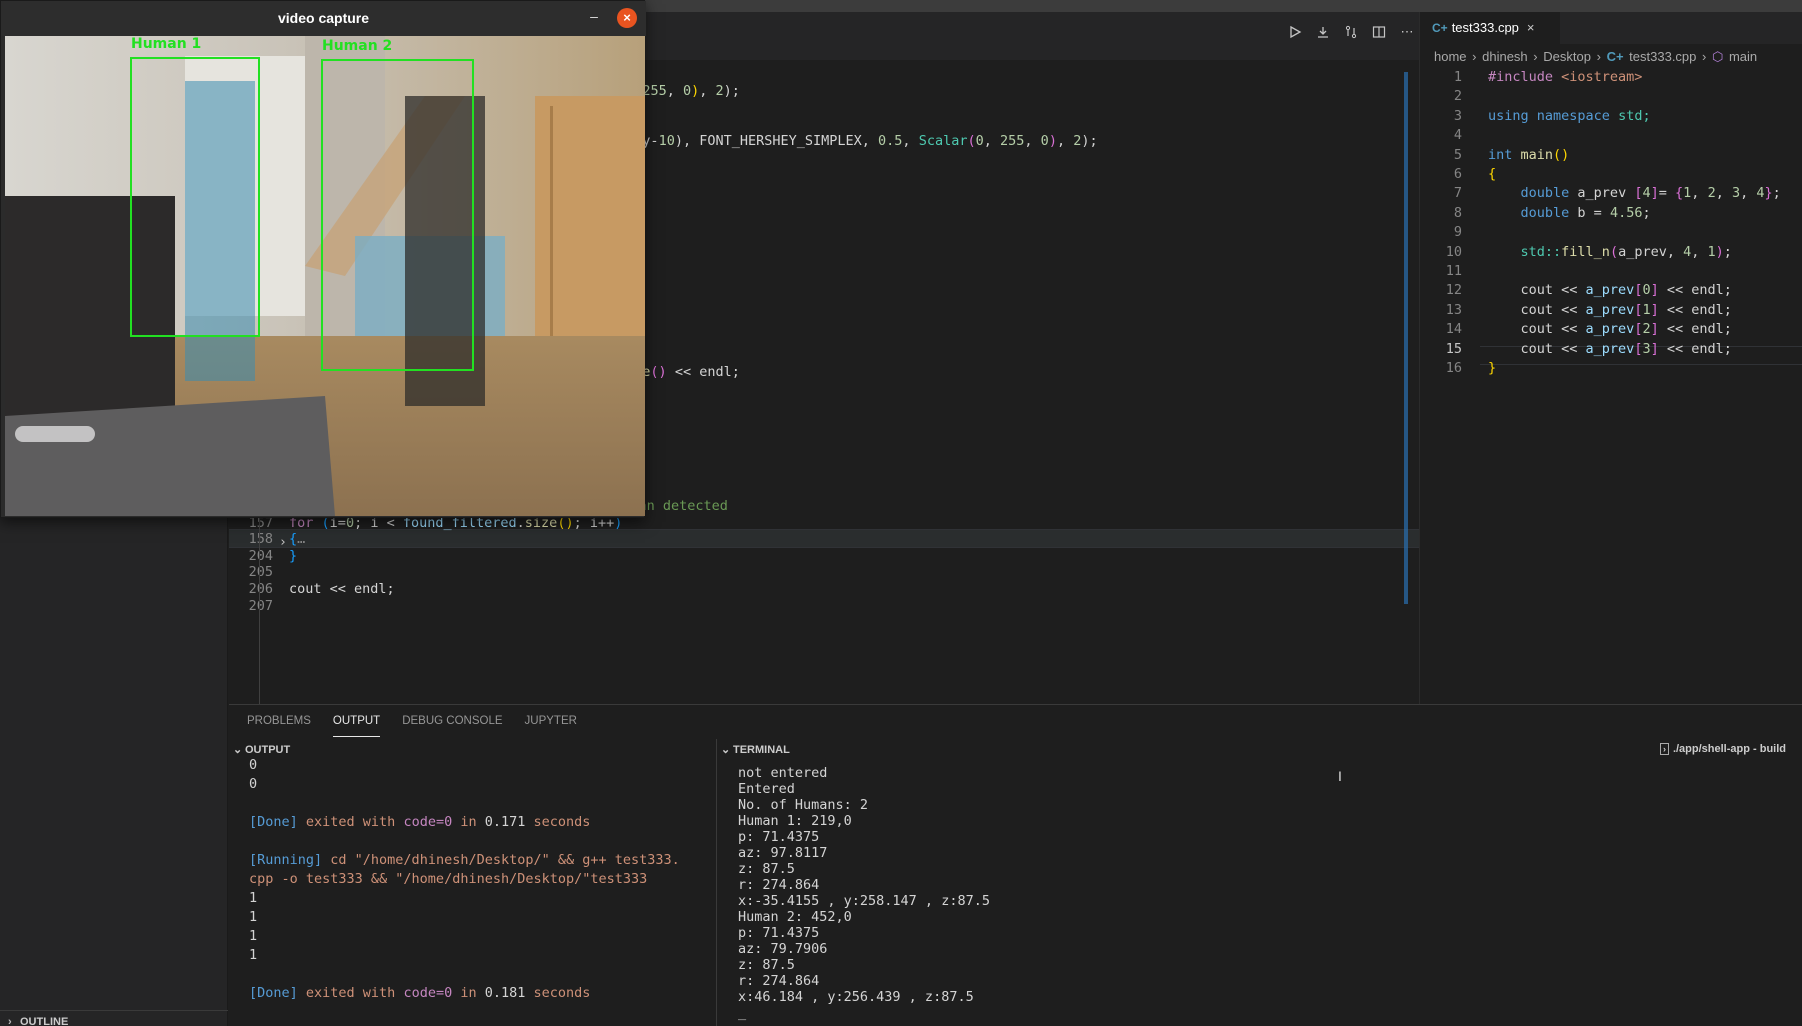 Image resolution: width=1802 pixels, height=1026 pixels. Describe the element at coordinates (1259, 749) in the screenshot. I see `terminal-header: ⌄ TERMINAL › ./app/shell-app - build` at that location.